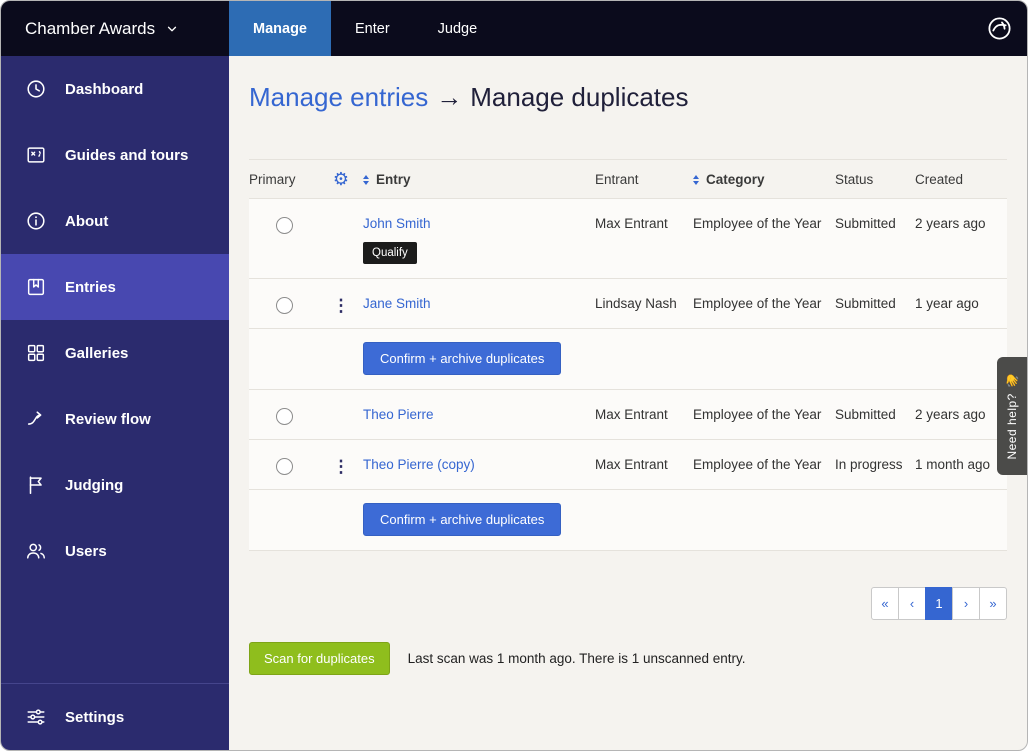  I want to click on qualify-badge: Qualify, so click(390, 252).